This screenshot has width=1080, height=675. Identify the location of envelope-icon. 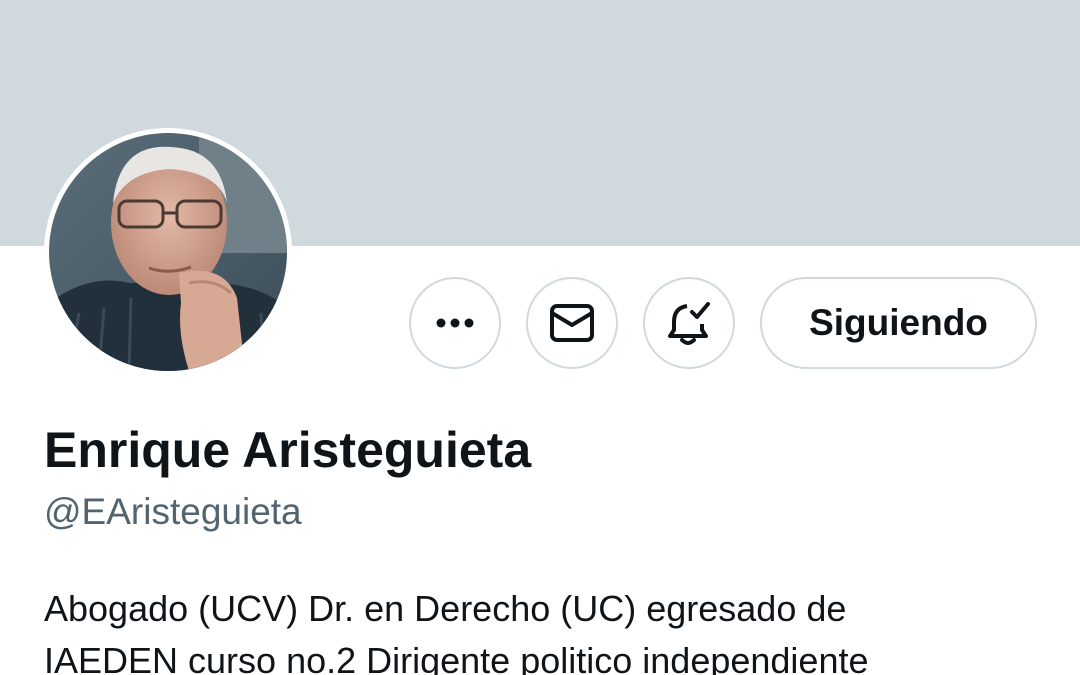
(572, 323).